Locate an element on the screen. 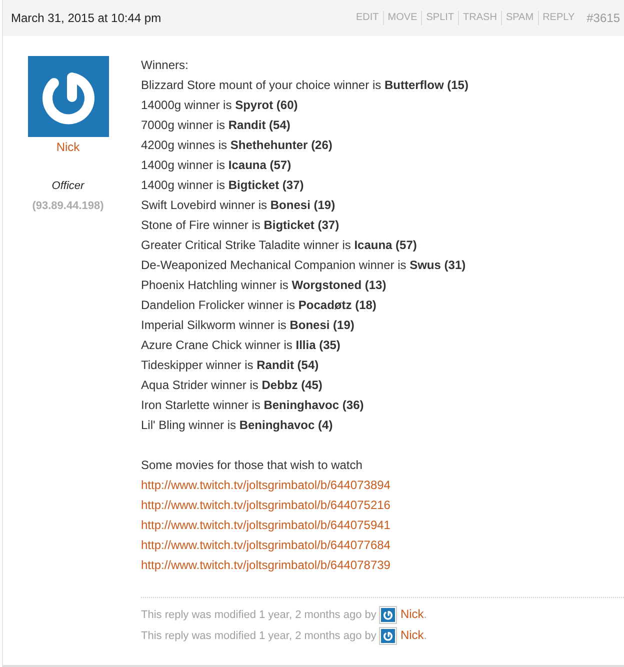  video-link: http://www.twitch.tv/joltsgrimbatol/b/644075216 is located at coordinates (265, 505).